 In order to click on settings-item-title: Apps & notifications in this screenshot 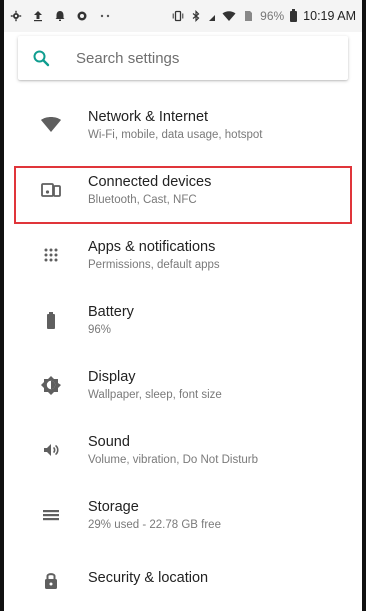, I will do `click(152, 246)`.